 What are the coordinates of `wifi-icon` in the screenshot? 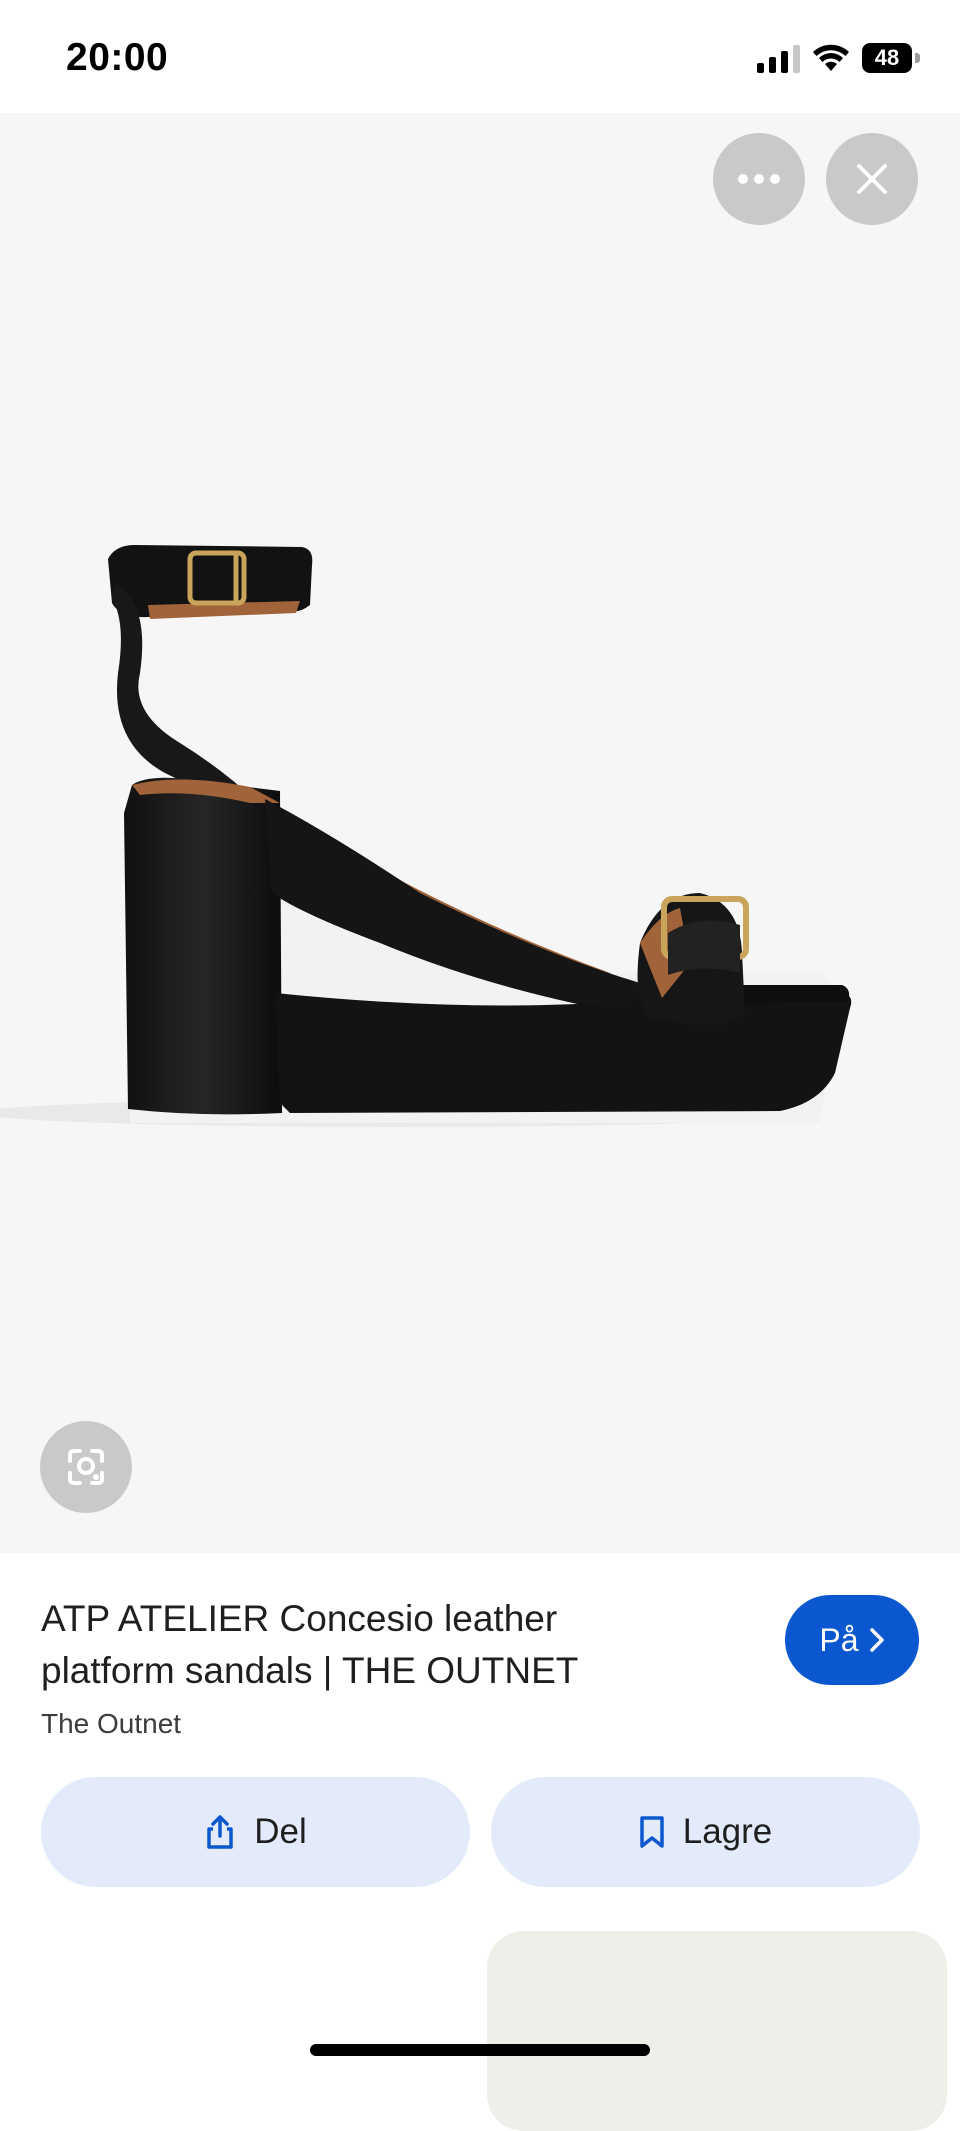 It's located at (831, 57).